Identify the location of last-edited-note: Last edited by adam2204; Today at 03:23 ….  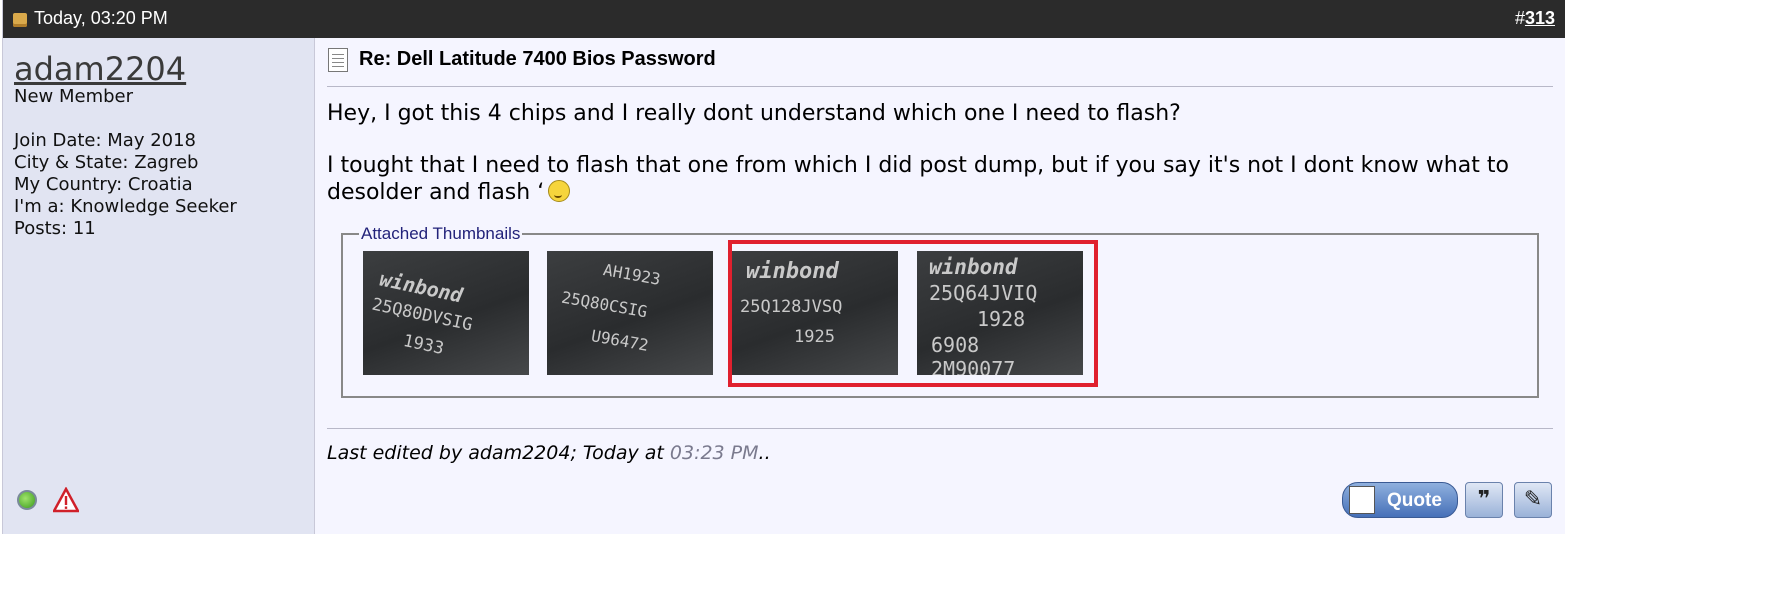
(549, 453).